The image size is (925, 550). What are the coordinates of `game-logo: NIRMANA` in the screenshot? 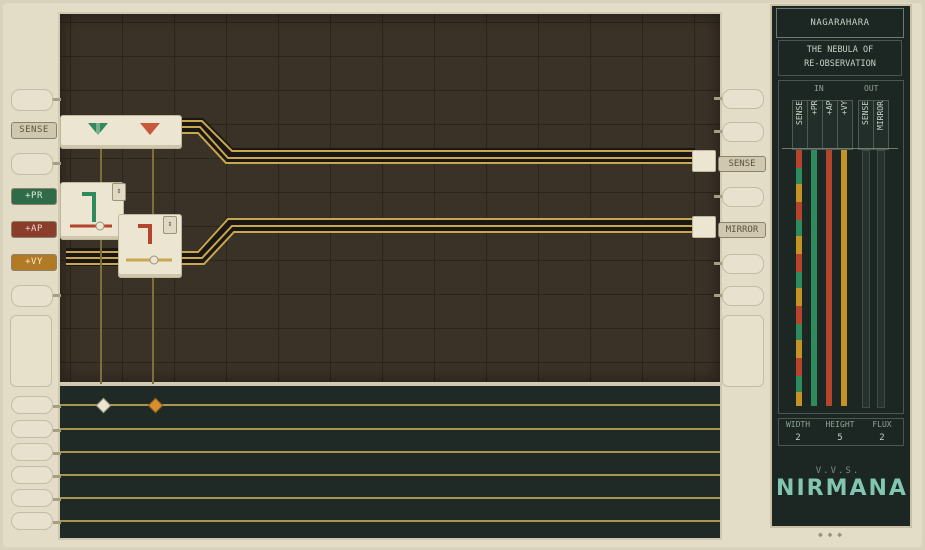 It's located at (842, 488).